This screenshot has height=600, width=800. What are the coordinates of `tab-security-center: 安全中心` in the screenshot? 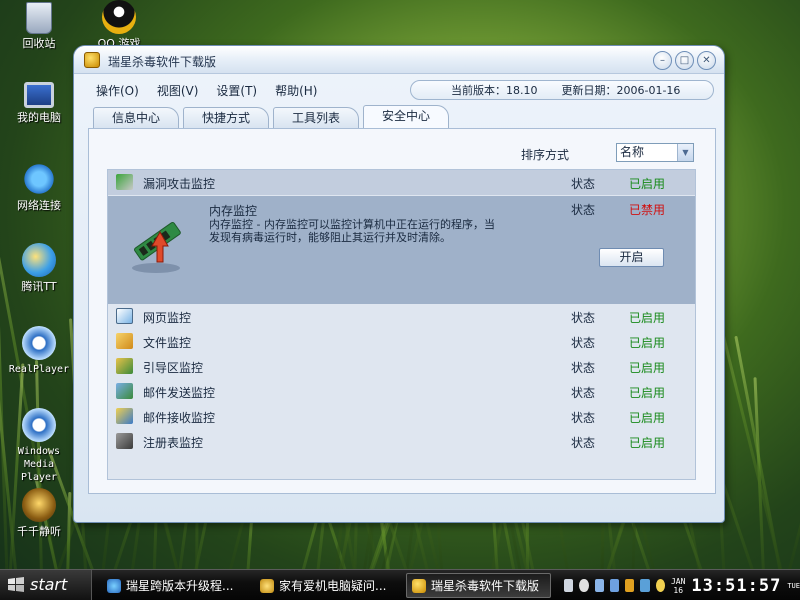 It's located at (406, 117).